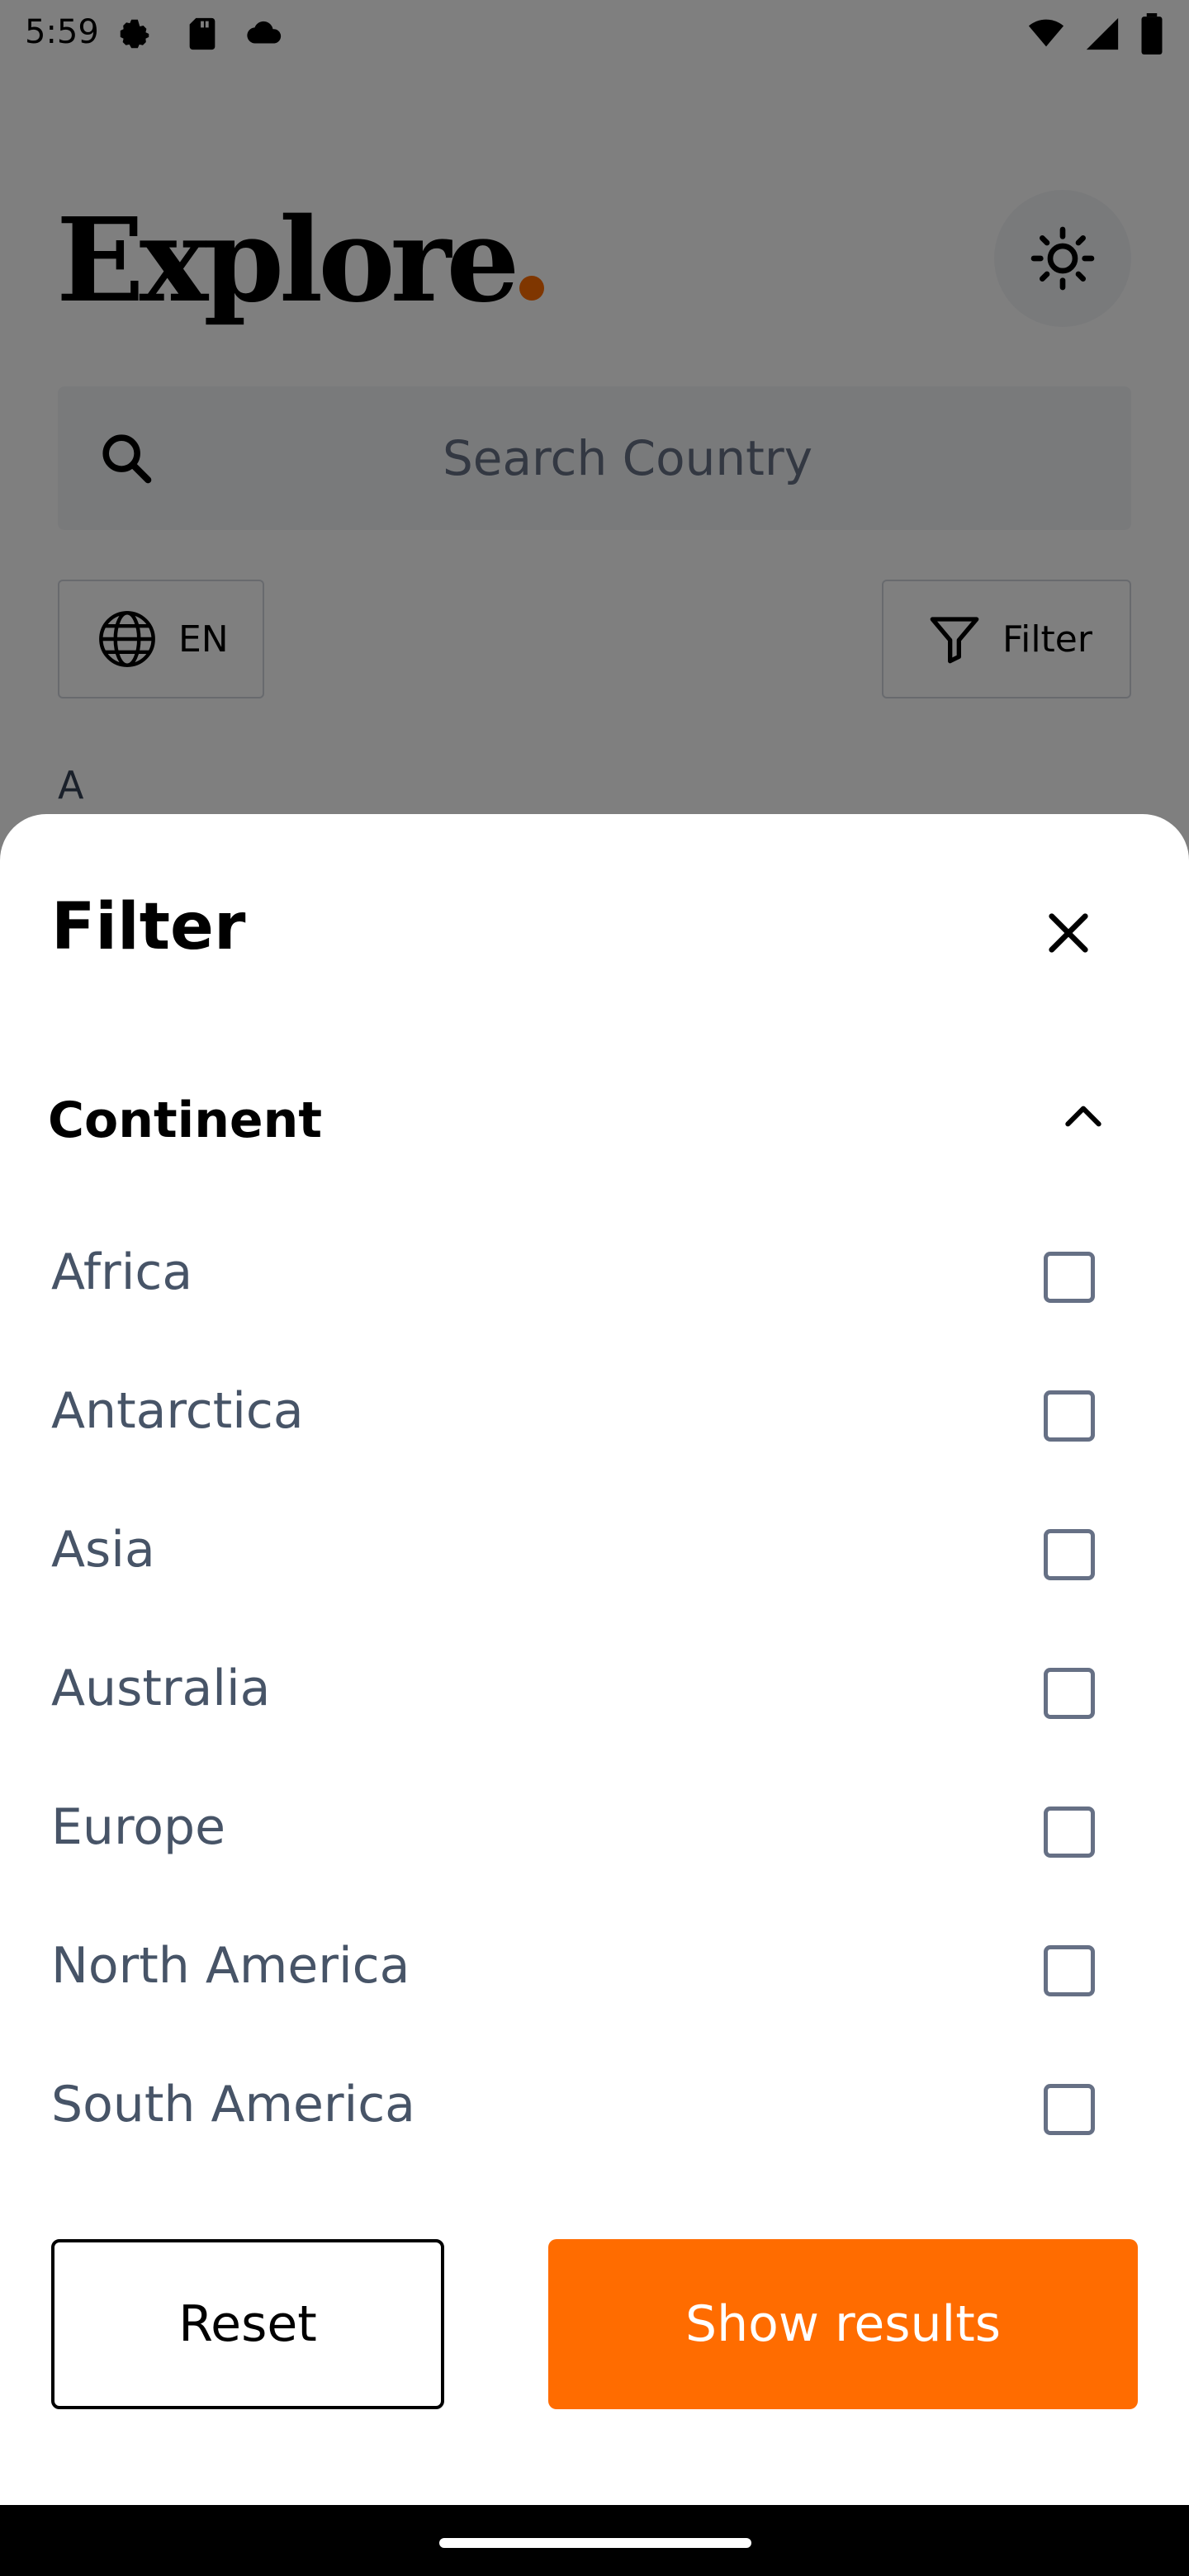  What do you see at coordinates (177, 1411) in the screenshot?
I see `option-label: Antarctica` at bounding box center [177, 1411].